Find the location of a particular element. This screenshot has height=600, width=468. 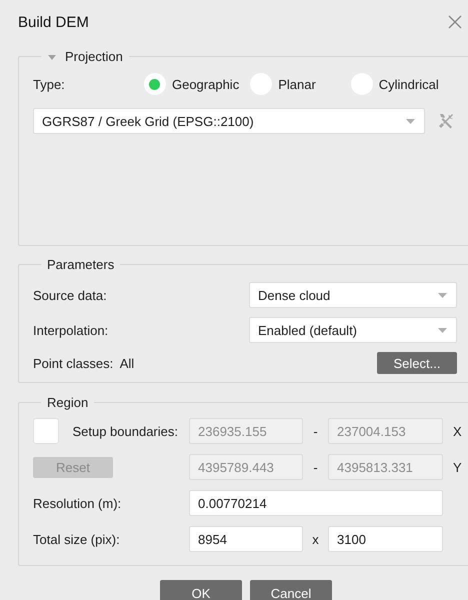

window-title: Build DEM is located at coordinates (53, 22).